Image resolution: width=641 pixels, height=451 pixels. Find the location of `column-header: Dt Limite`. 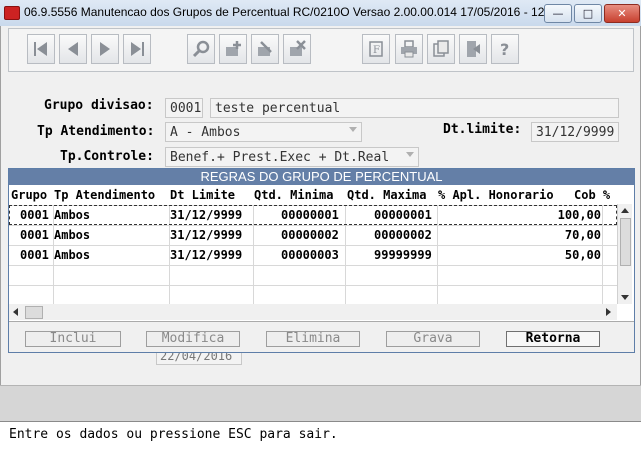

column-header: Dt Limite is located at coordinates (202, 195).